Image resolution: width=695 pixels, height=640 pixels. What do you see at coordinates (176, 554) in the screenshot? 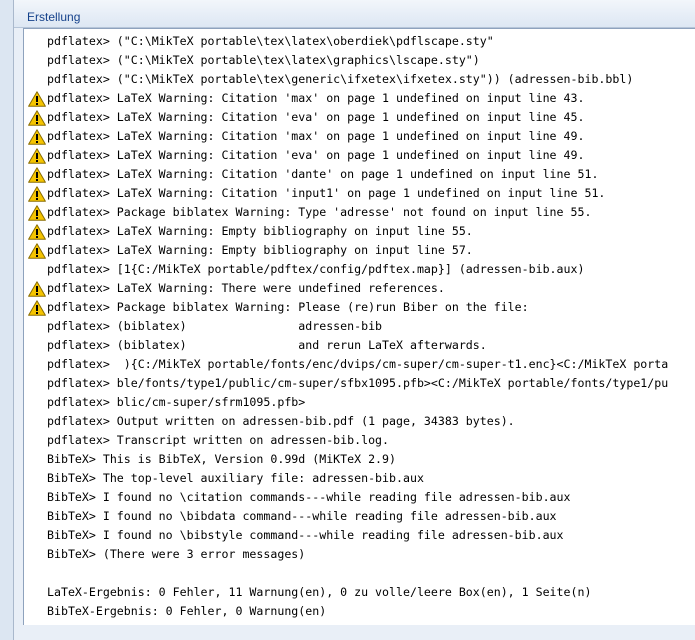
I see `log-line-text: BibTeX> (There were 3 error messages)` at bounding box center [176, 554].